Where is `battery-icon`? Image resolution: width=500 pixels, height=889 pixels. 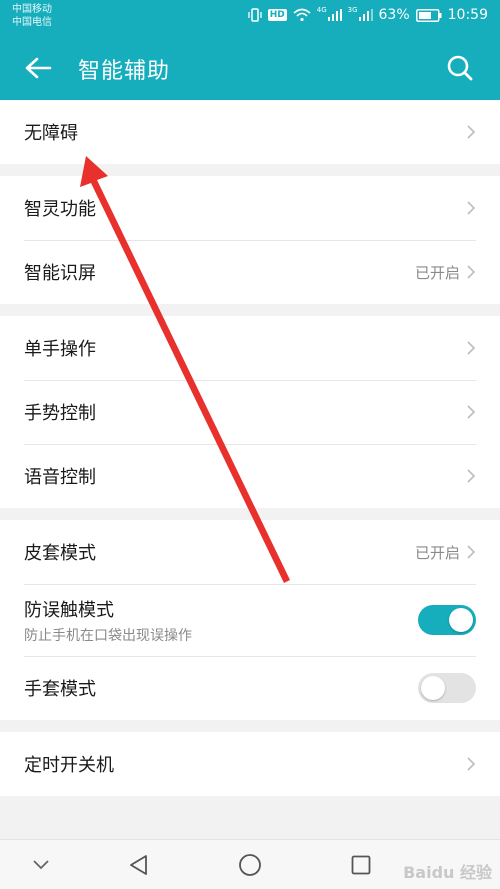
battery-icon is located at coordinates (428, 15).